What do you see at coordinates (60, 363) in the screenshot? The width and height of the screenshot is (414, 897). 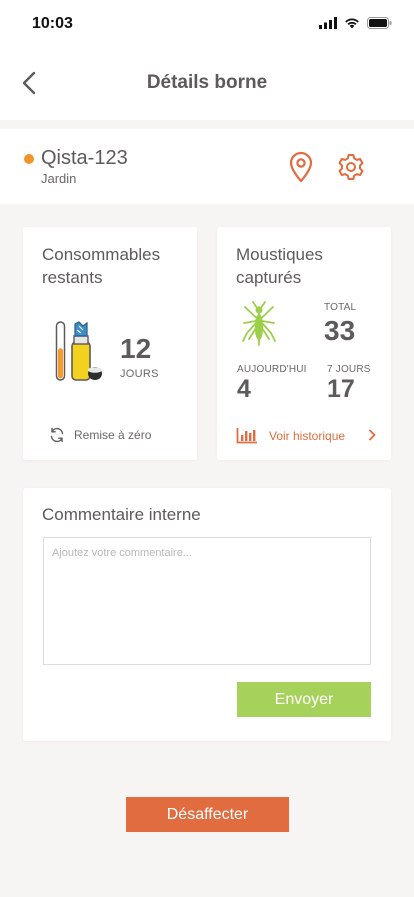 I see `consumable-level-fill` at bounding box center [60, 363].